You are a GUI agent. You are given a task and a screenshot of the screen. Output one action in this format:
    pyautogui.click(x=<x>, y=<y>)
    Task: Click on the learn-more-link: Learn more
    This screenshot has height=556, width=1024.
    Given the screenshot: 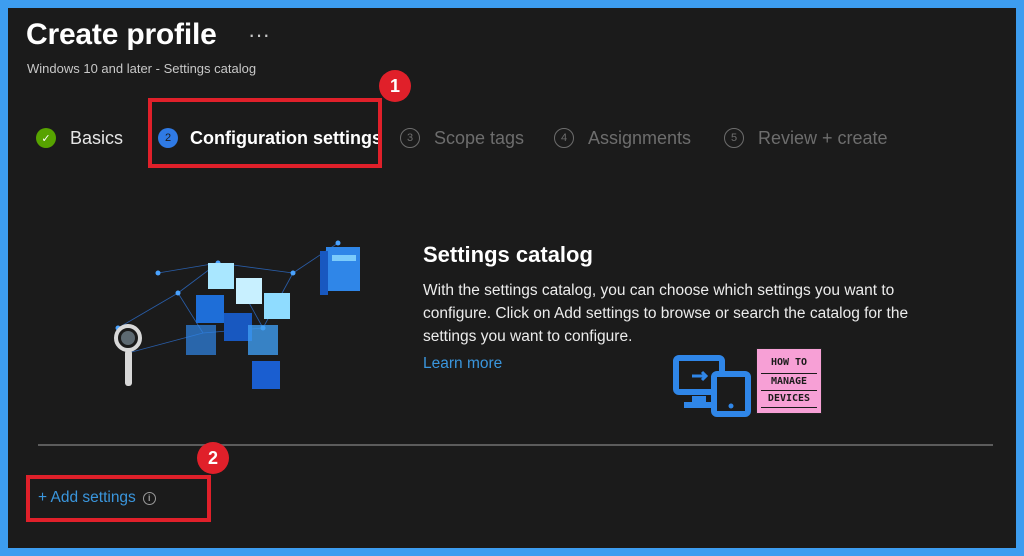 What is the action you would take?
    pyautogui.click(x=462, y=364)
    